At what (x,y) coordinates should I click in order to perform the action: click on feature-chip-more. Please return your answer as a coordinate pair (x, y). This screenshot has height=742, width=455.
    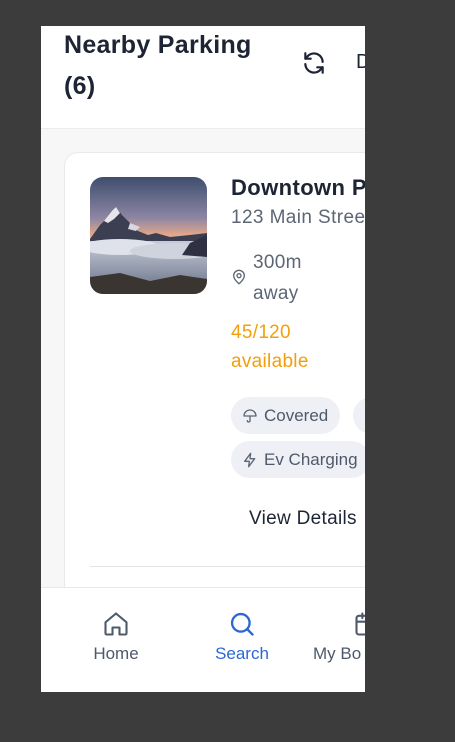
    Looking at the image, I should click on (359, 415).